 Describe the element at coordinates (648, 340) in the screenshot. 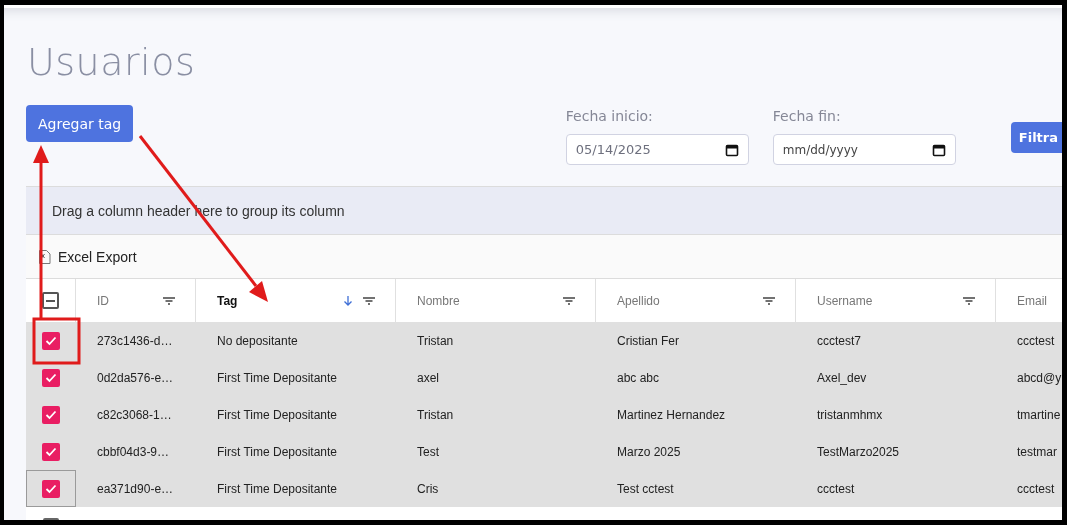

I see `table-cell: Cristian Fer` at that location.